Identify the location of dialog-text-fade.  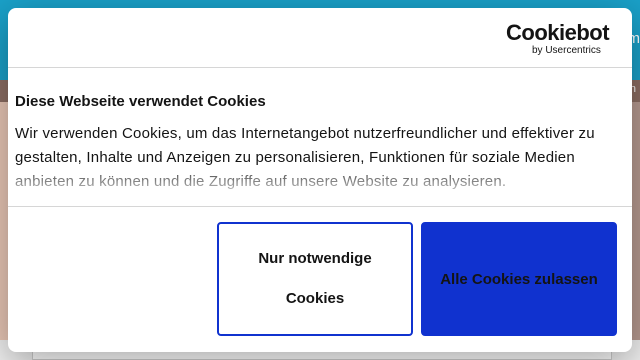
(315, 184).